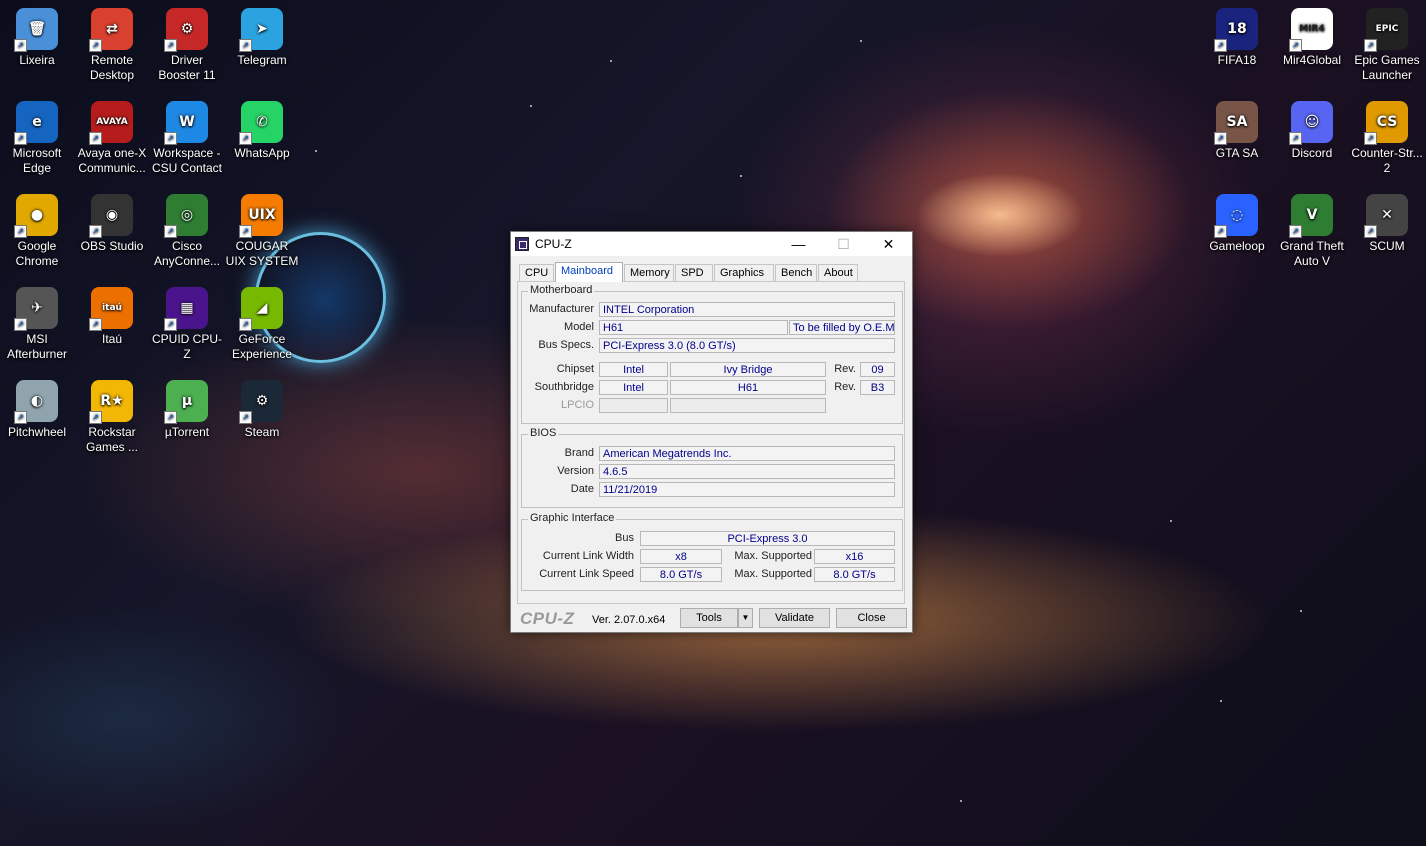 This screenshot has width=1426, height=846. I want to click on desktop-shortcut: W ↗ Workspace - CSU Contact, so click(187, 138).